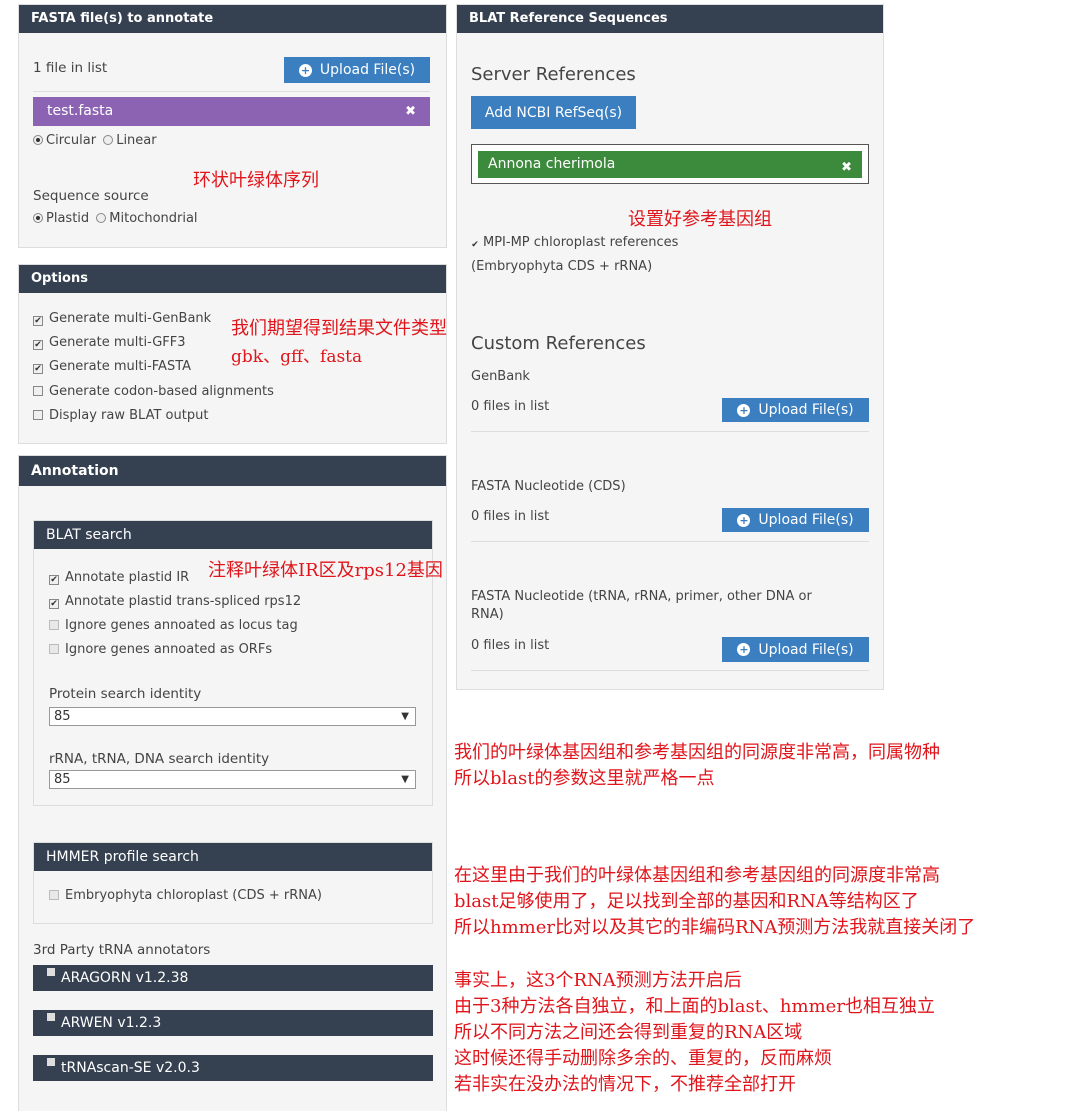  What do you see at coordinates (670, 670) in the screenshot?
I see `other-divider` at bounding box center [670, 670].